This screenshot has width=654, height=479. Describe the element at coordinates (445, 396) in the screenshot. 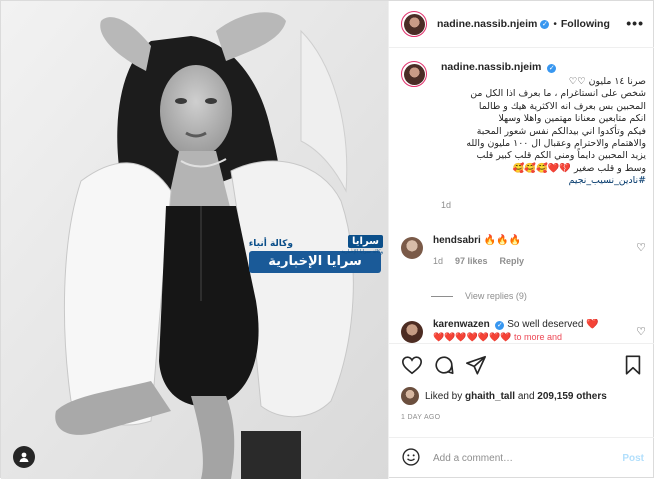

I see `likes-prefix: Liked by` at that location.